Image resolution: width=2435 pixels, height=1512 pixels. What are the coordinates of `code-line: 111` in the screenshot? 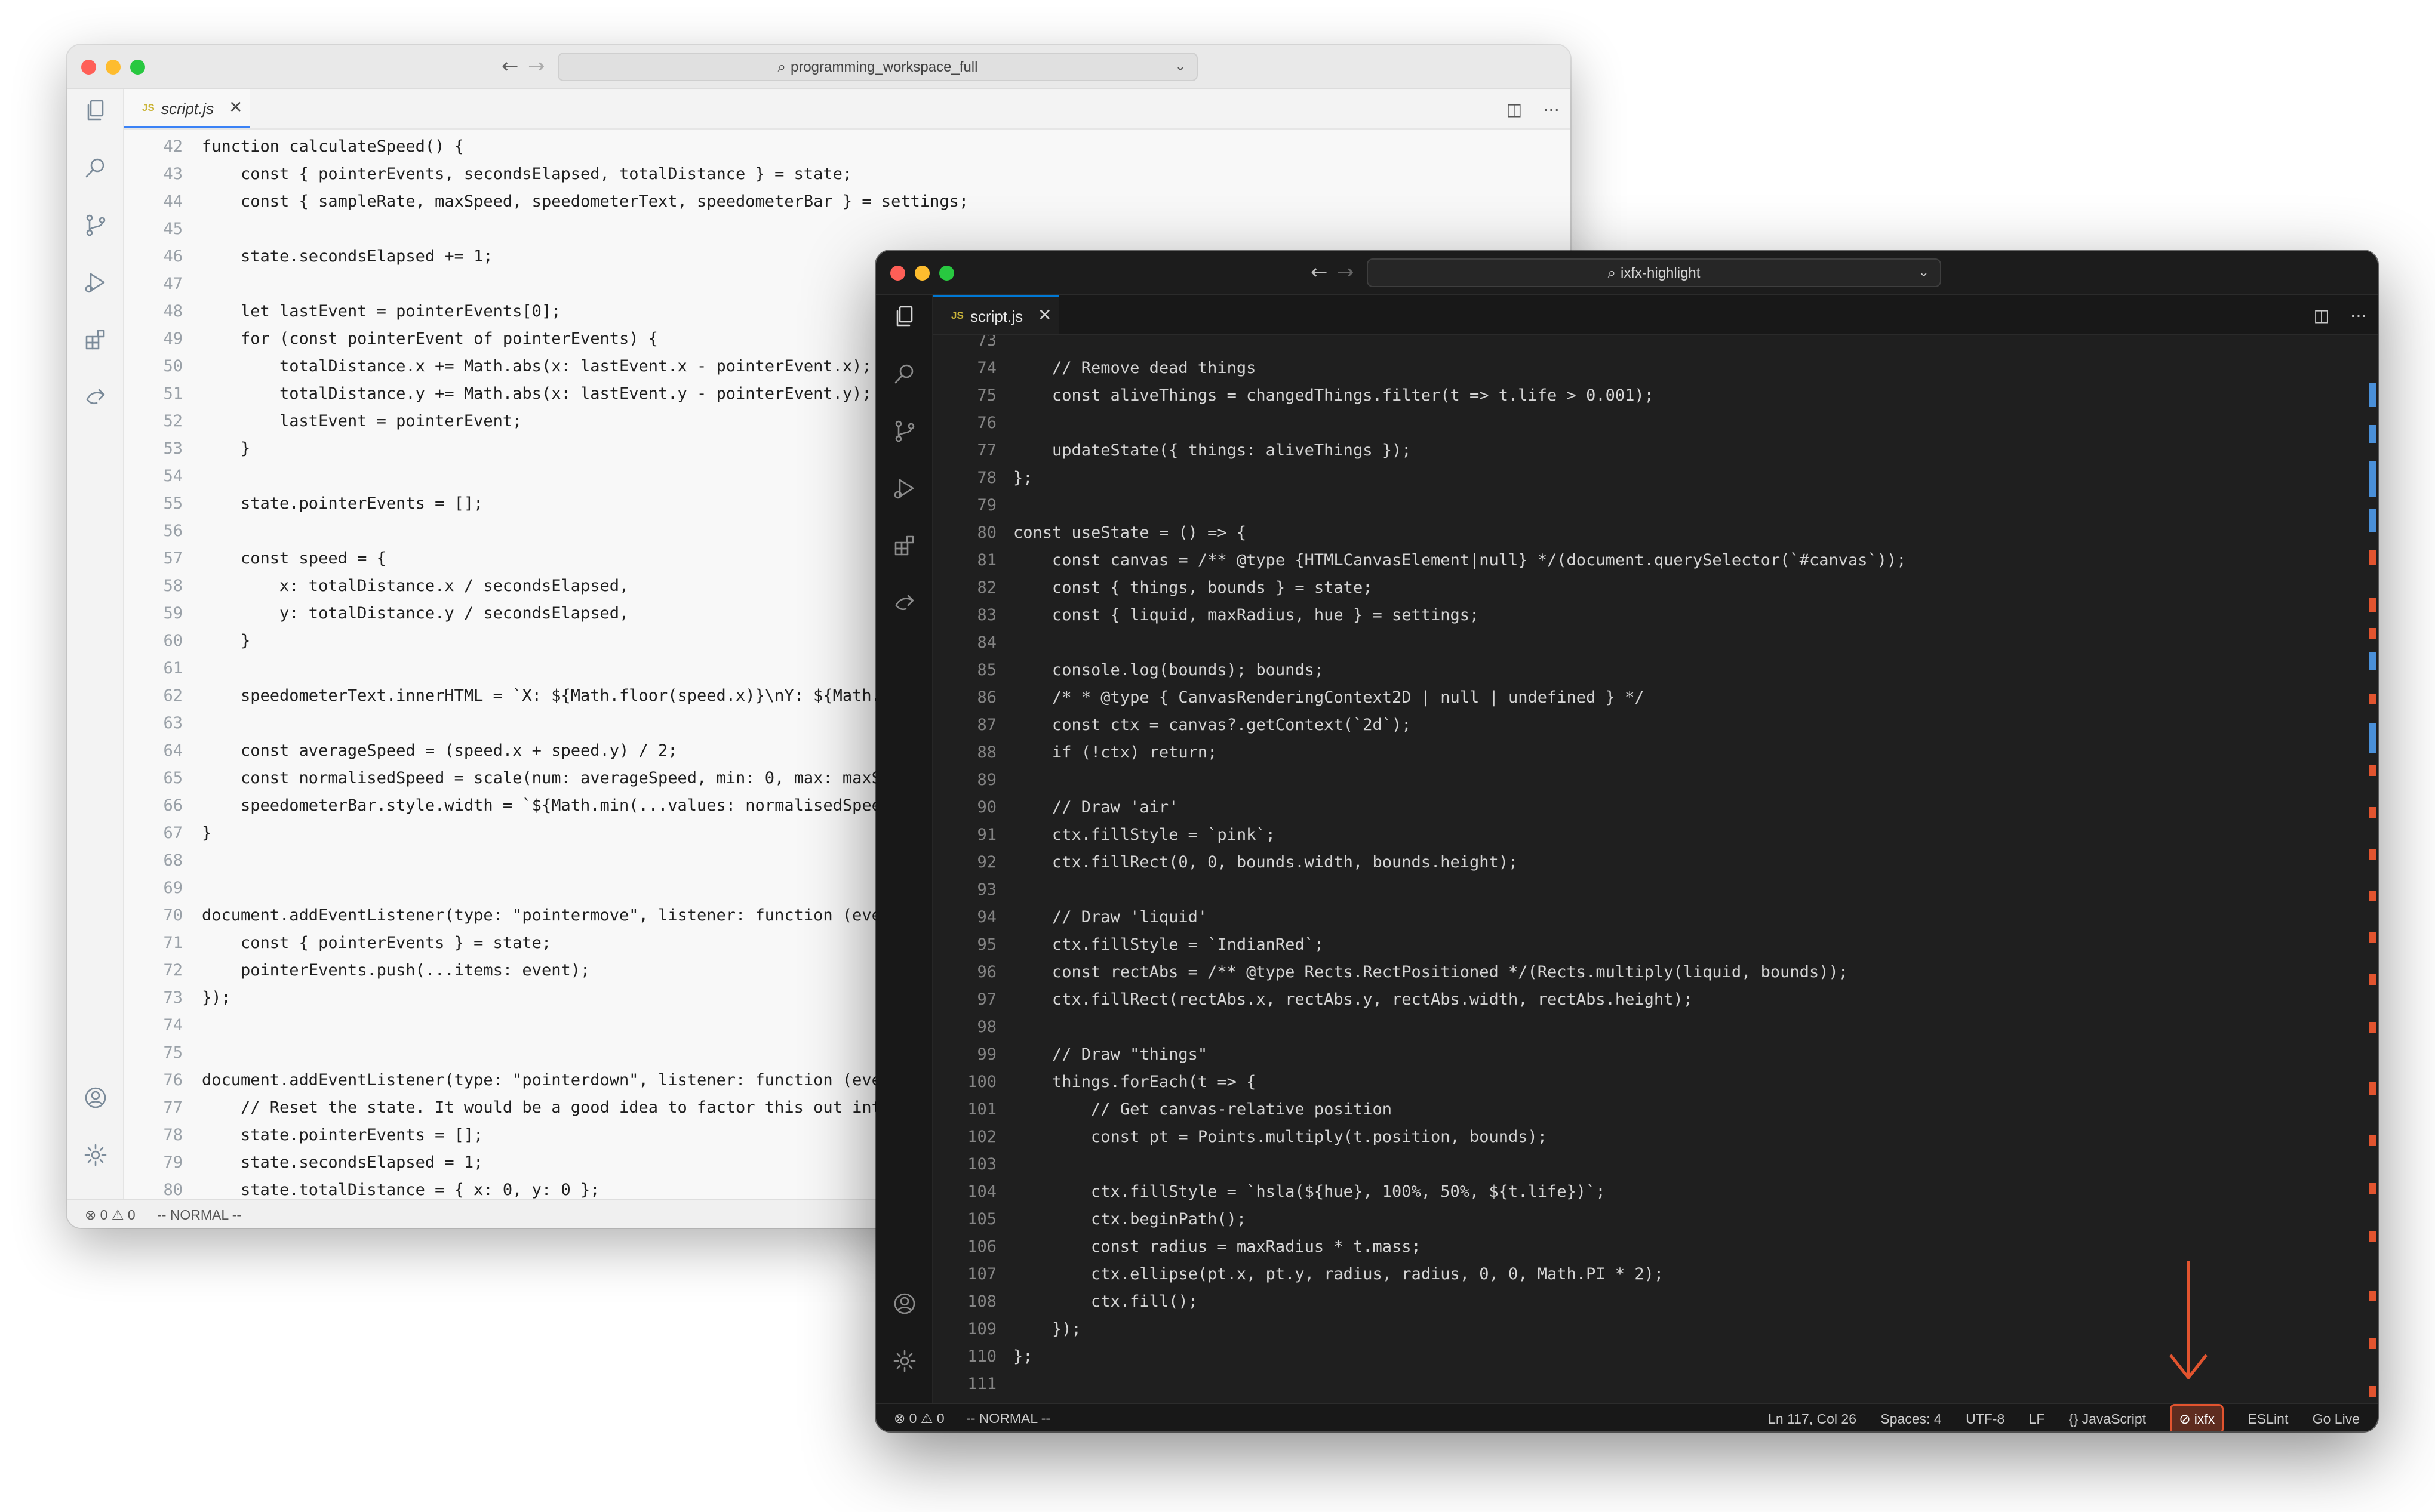 It's located at (1655, 1384).